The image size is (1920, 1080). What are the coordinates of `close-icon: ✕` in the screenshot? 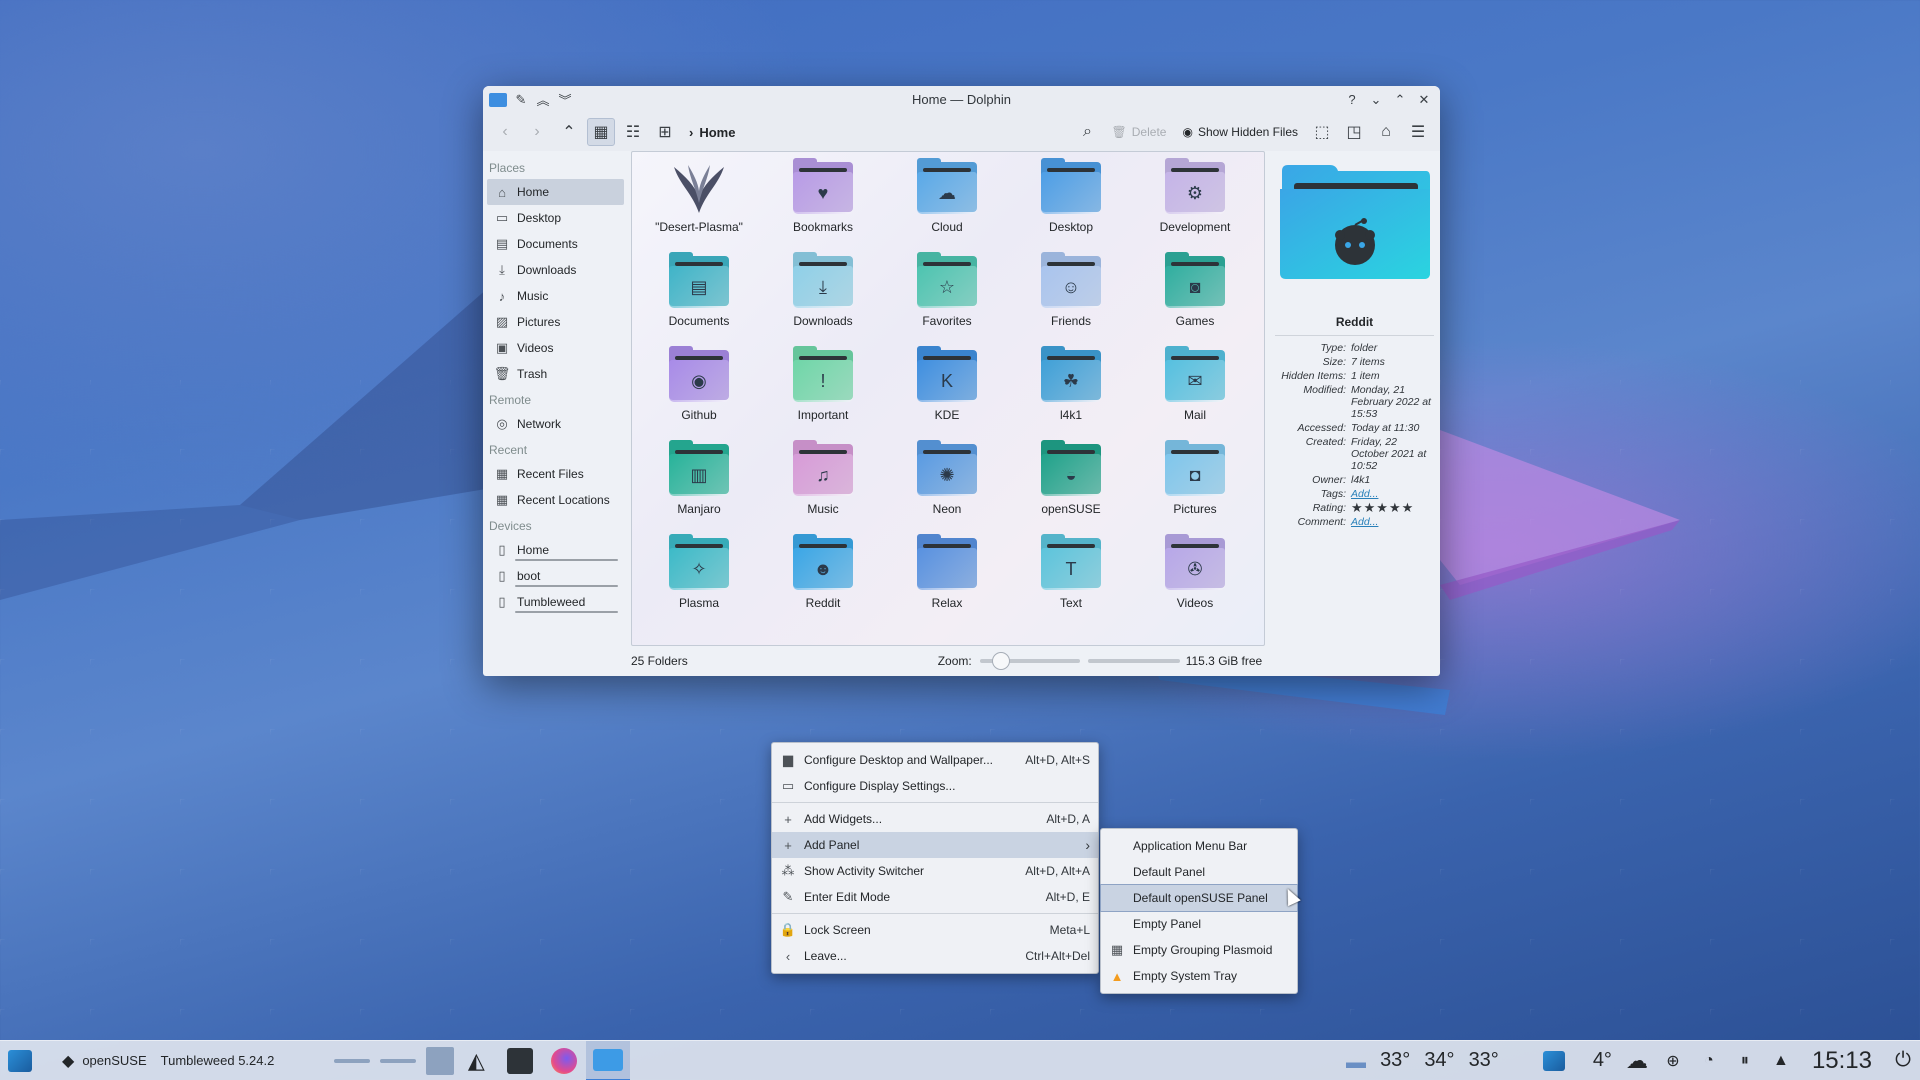 It's located at (1424, 100).